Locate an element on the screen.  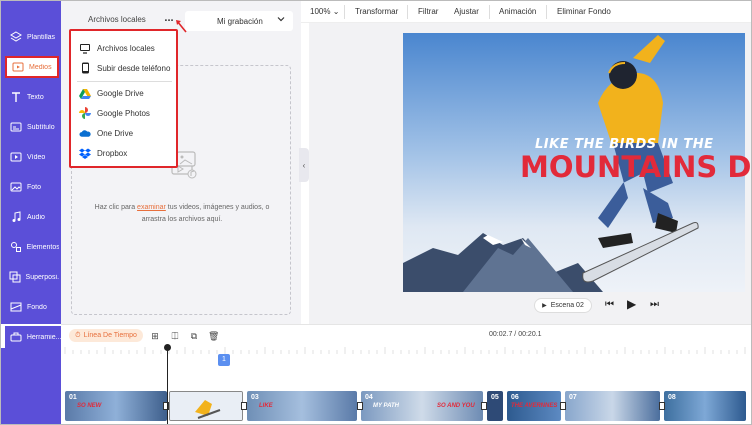
sidebar-item-subtitulo: Subtítulo is located at coordinates (32, 127).